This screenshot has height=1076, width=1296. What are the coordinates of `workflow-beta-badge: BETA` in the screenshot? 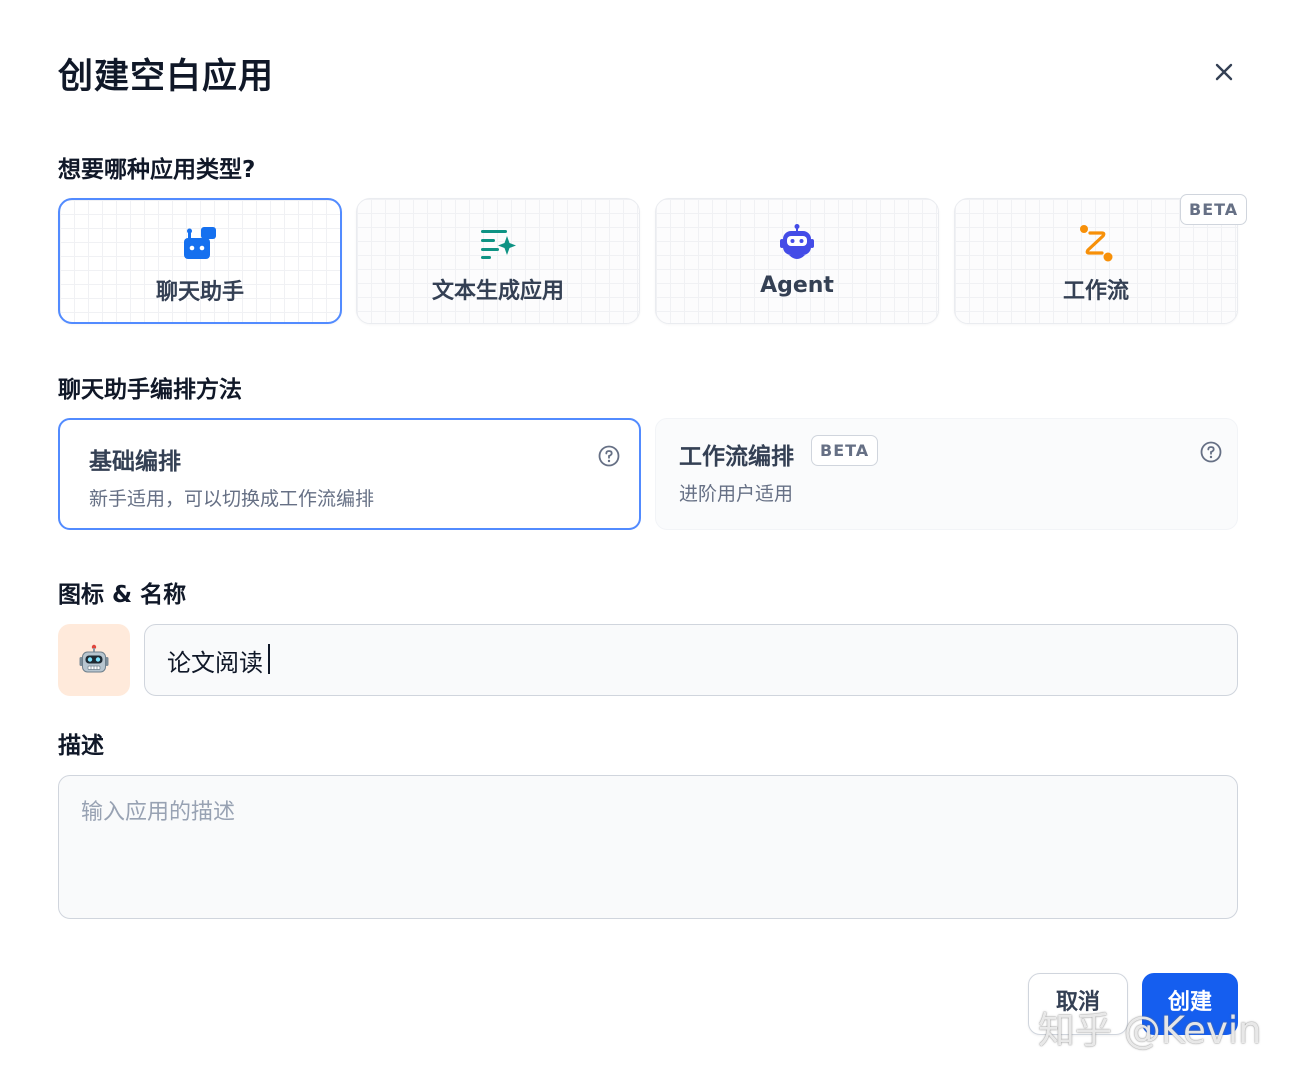 It's located at (1214, 209).